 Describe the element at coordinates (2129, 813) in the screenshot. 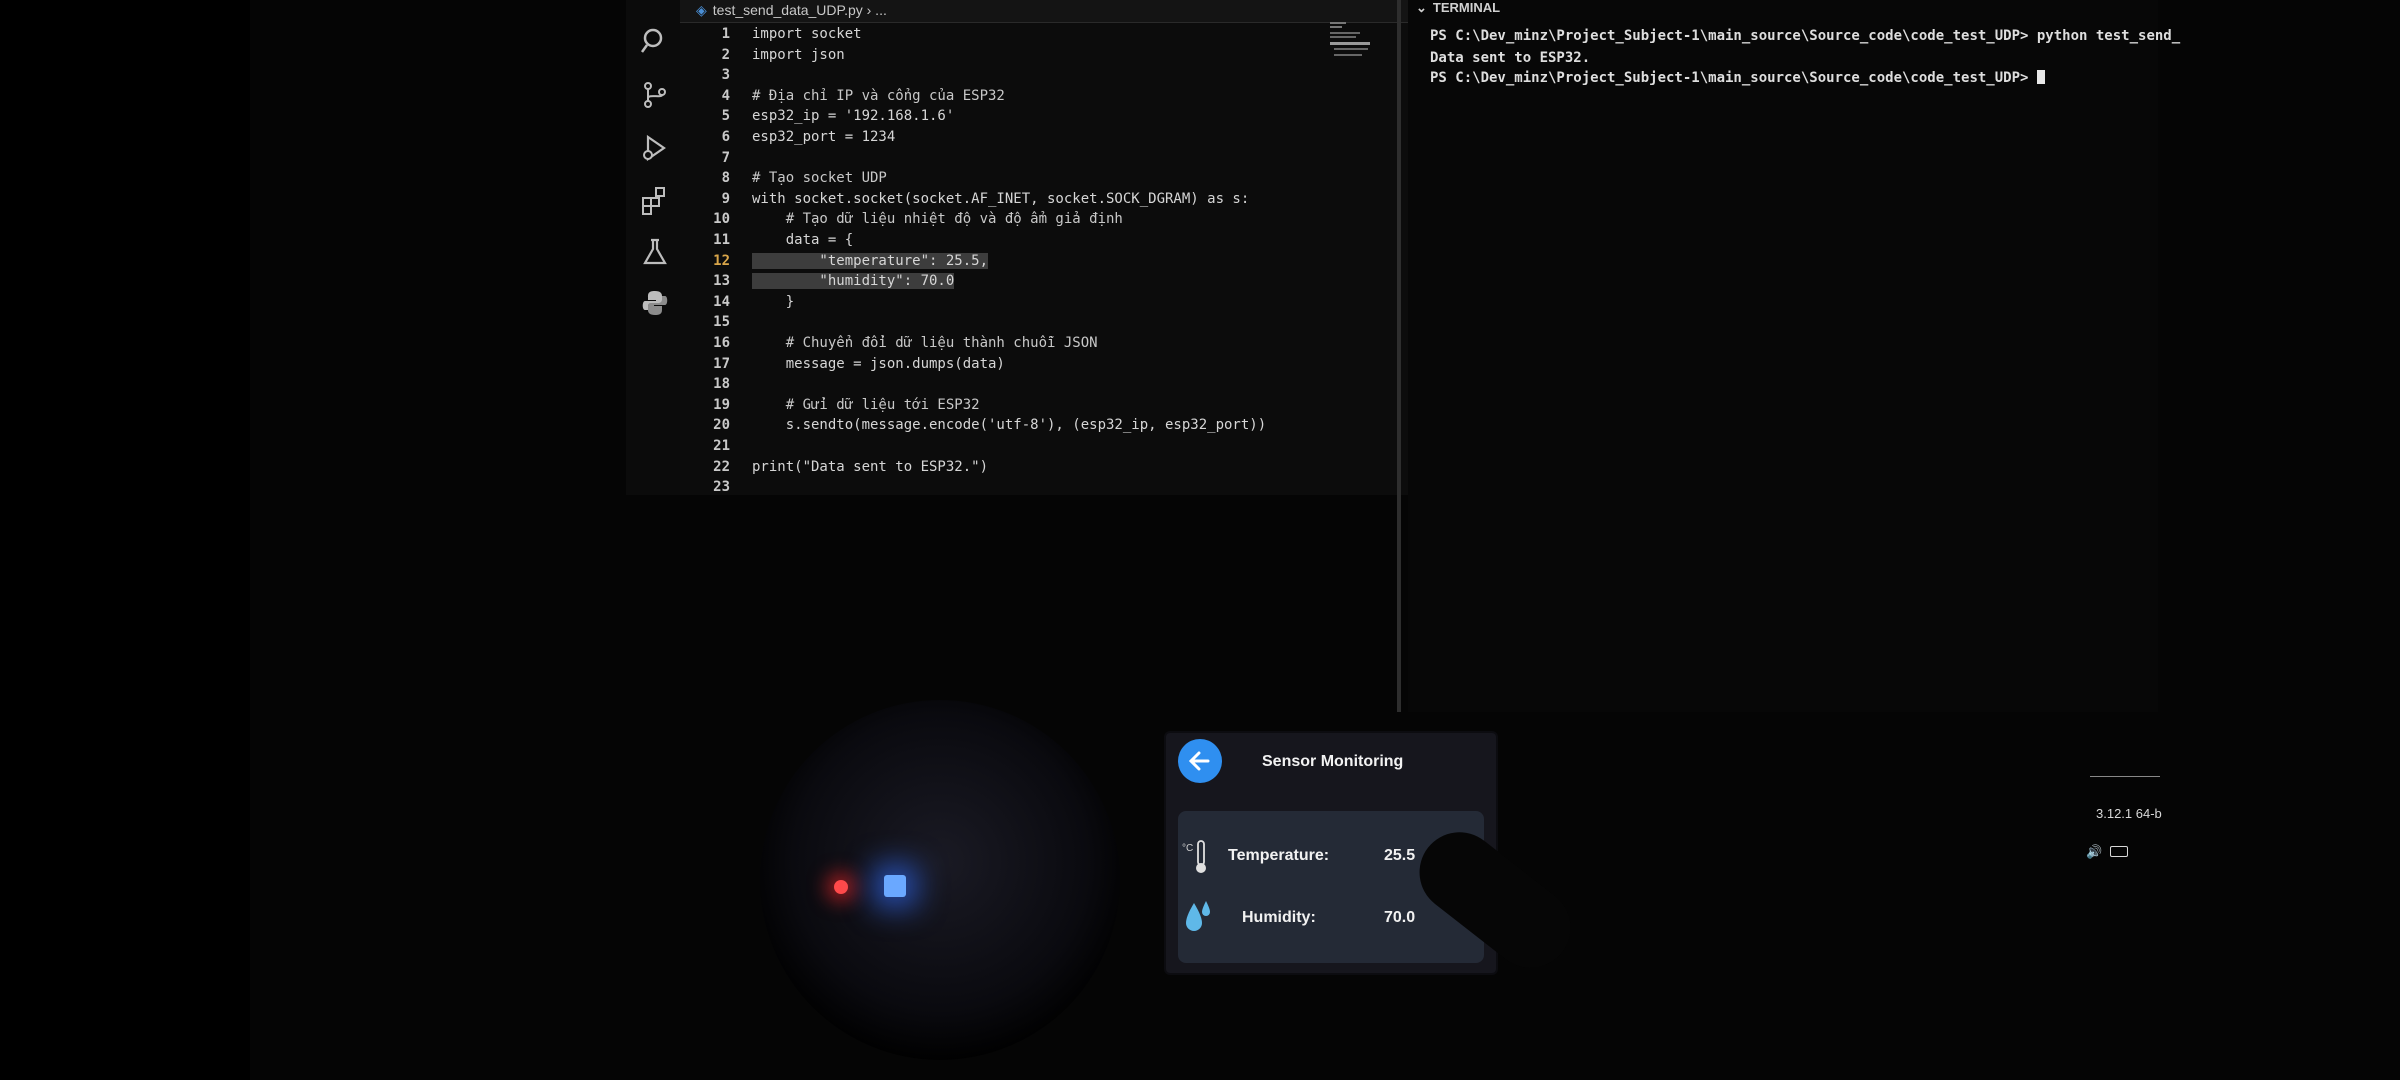

I see `python-version: 3.12.1 64-b` at that location.